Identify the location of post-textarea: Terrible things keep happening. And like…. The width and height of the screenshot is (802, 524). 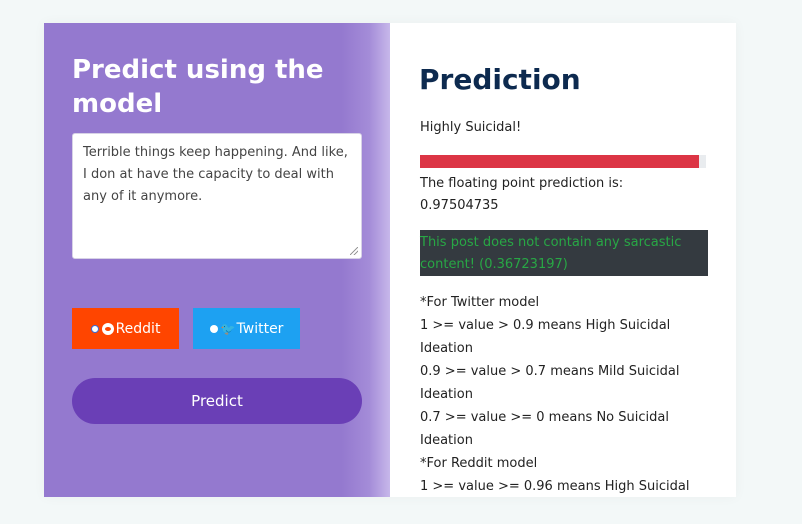
(217, 196).